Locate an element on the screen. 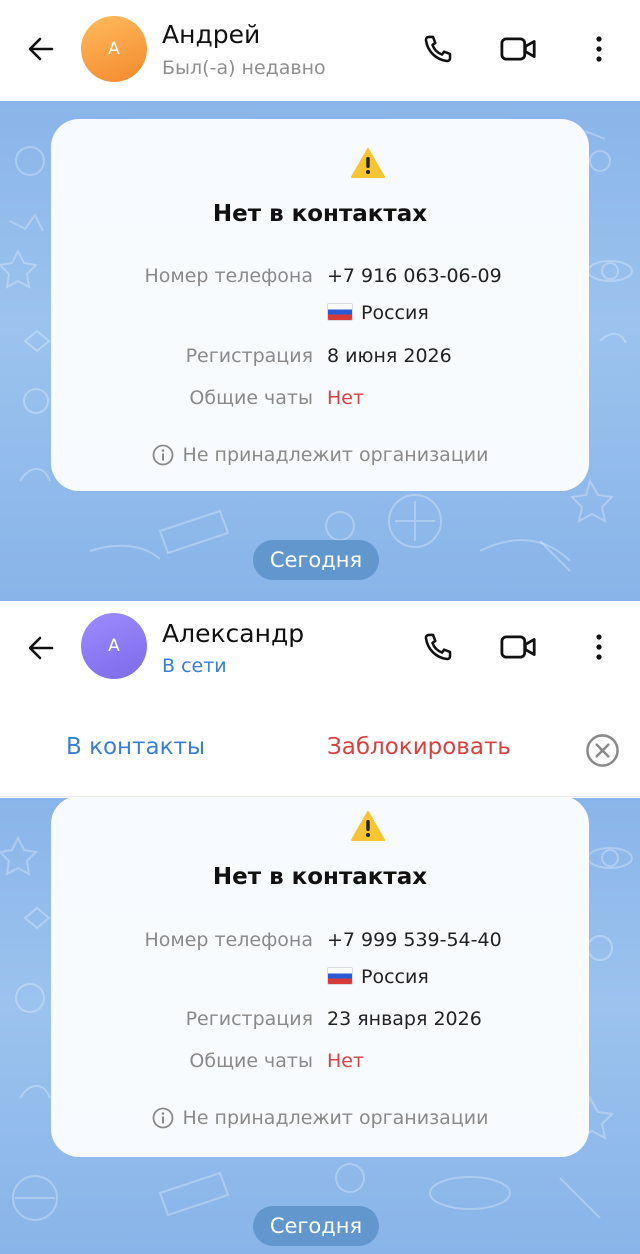 This screenshot has height=1254, width=640. chat-header-2: A Александр В сети is located at coordinates (320, 651).